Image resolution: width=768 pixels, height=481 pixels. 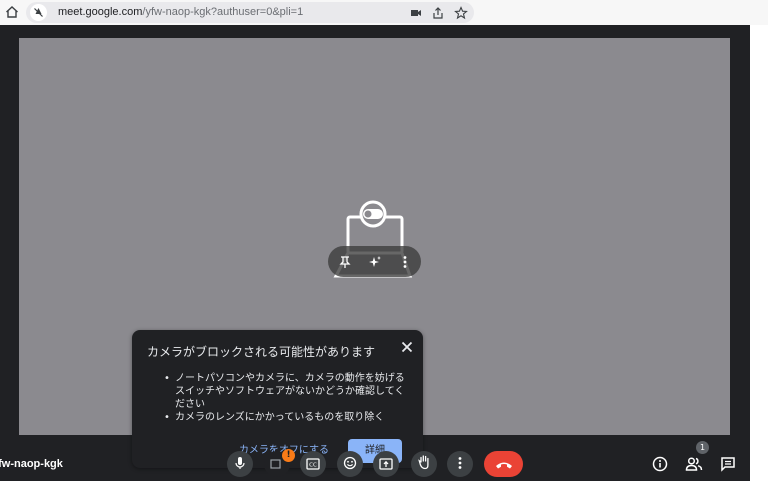 I want to click on emoji-button, so click(x=350, y=464).